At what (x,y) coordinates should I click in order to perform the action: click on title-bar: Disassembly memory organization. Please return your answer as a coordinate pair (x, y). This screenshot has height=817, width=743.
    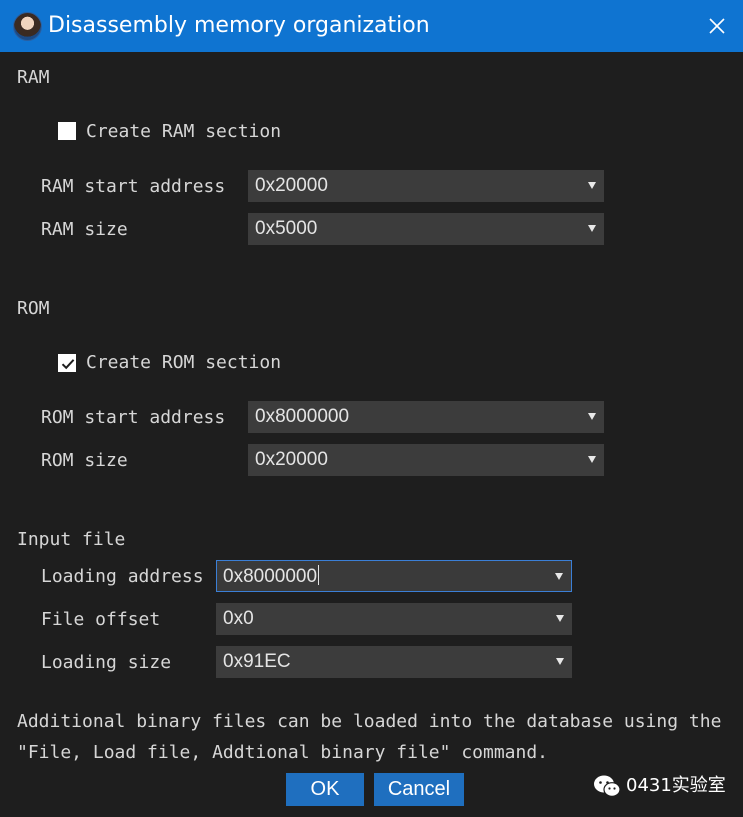
    Looking at the image, I should click on (371, 26).